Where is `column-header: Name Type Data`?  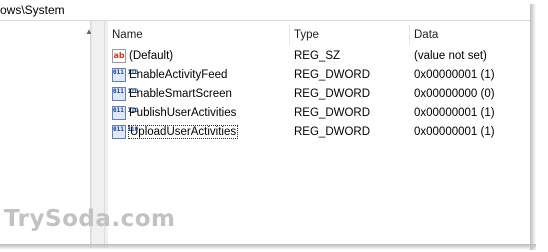 column-header: Name Type Data is located at coordinates (320, 35).